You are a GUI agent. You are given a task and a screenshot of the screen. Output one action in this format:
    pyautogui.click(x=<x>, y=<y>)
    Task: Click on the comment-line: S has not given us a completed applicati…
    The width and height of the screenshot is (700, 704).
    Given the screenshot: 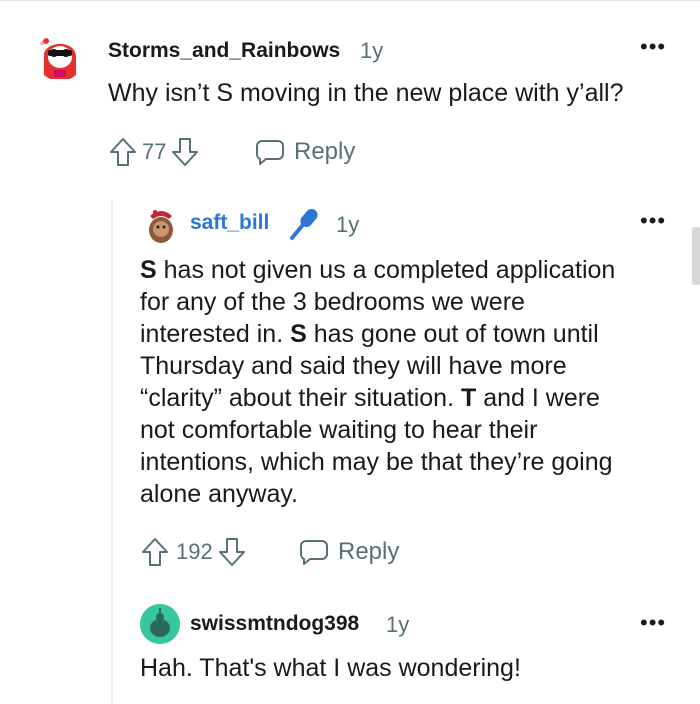 What is the action you would take?
    pyautogui.click(x=377, y=270)
    